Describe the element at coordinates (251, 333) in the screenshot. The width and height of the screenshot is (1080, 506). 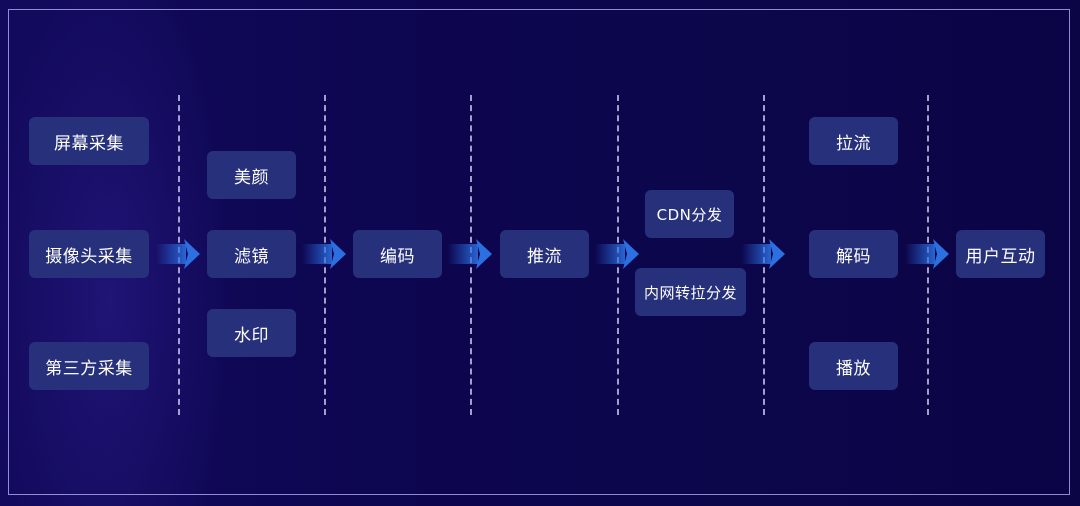
I see `node-watermark: 水印` at that location.